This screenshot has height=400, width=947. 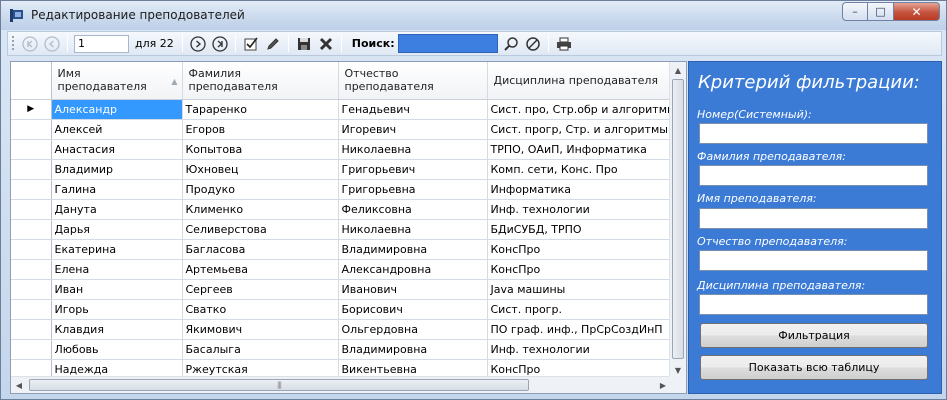 What do you see at coordinates (413, 129) in the screenshot?
I see `cell-patronymic: Игоревич` at bounding box center [413, 129].